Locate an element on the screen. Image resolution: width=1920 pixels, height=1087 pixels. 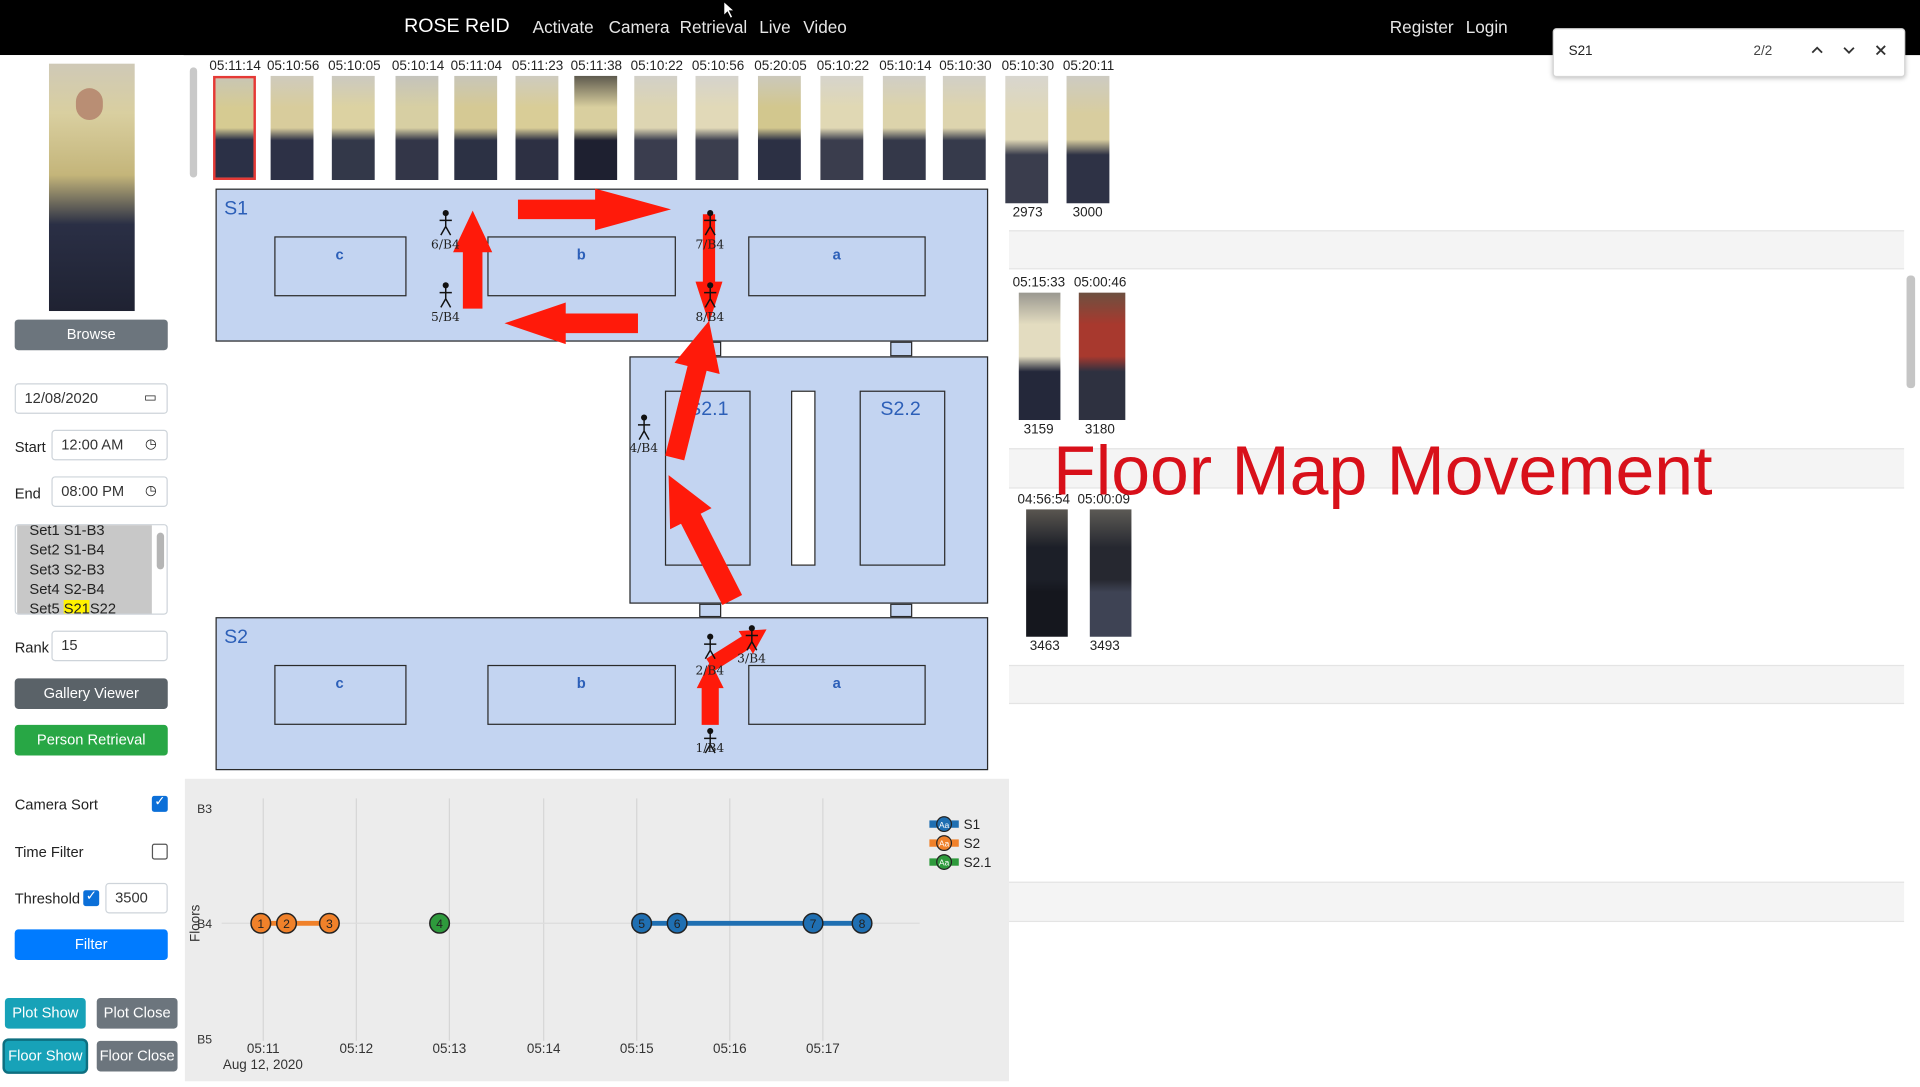
find-next-button is located at coordinates (1849, 51).